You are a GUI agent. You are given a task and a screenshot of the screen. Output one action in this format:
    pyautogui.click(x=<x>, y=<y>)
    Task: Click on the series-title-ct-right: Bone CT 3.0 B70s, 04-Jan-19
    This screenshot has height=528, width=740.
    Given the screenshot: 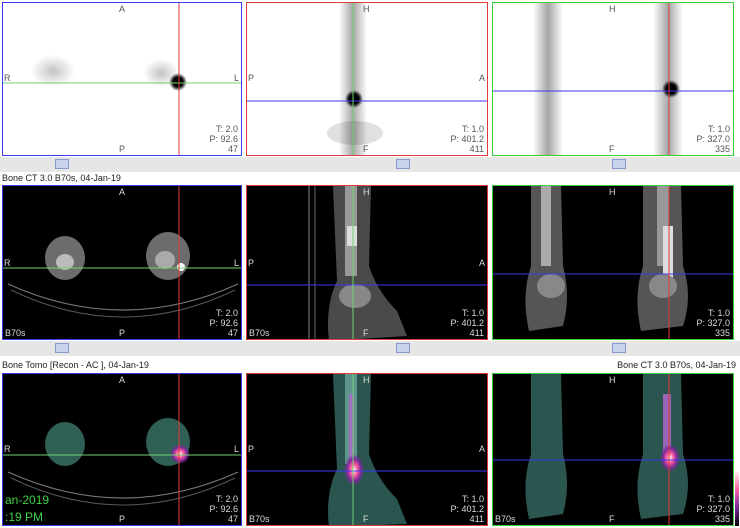 What is the action you would take?
    pyautogui.click(x=676, y=365)
    